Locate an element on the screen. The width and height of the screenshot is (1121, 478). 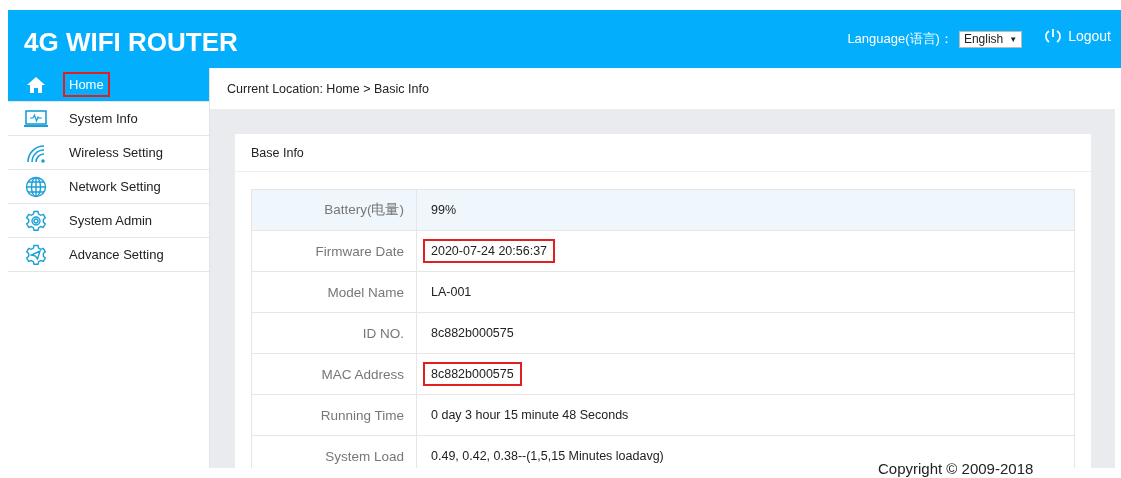
field-value: LA-001 is located at coordinates (451, 292).